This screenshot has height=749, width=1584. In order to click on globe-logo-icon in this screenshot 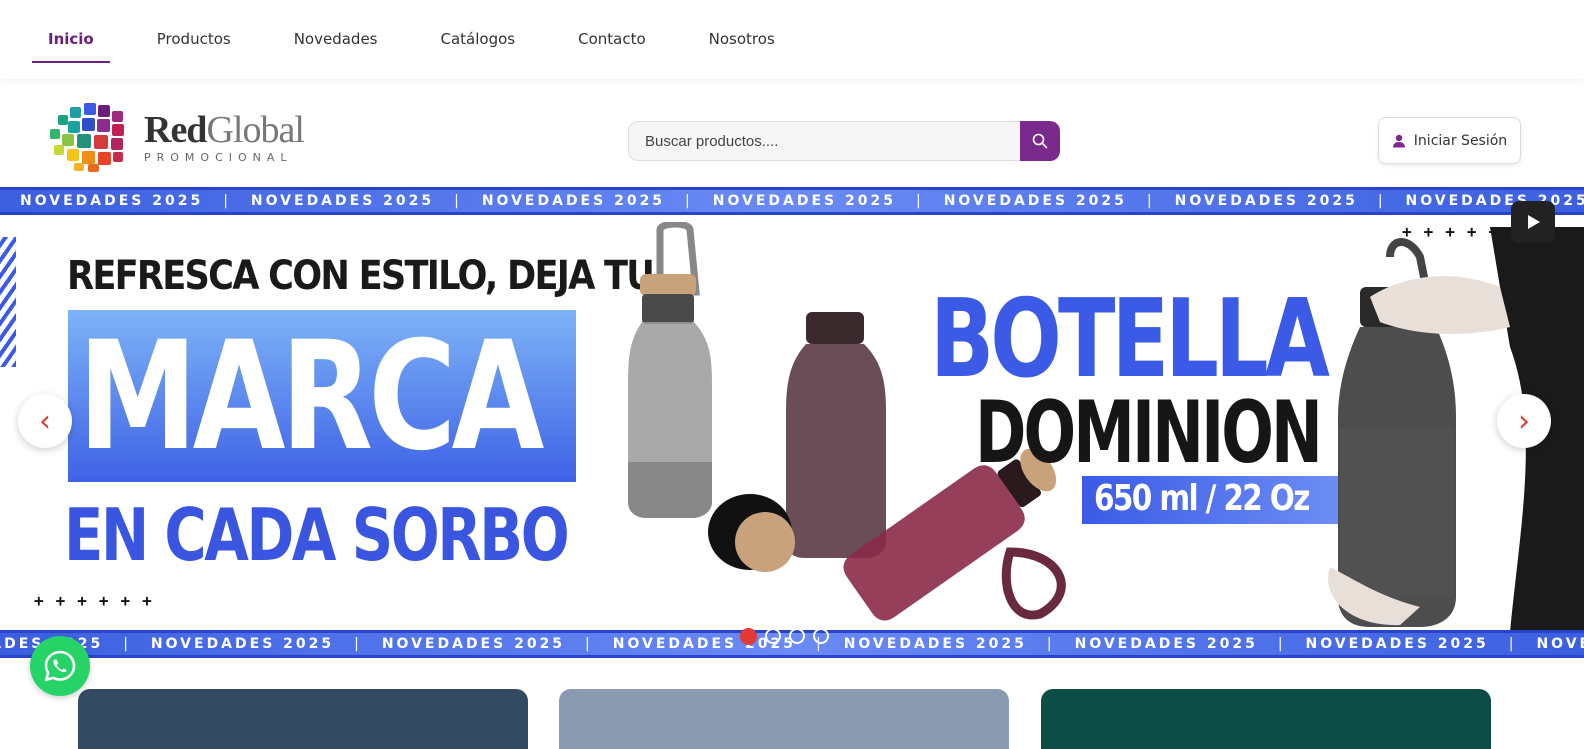, I will do `click(88, 137)`.